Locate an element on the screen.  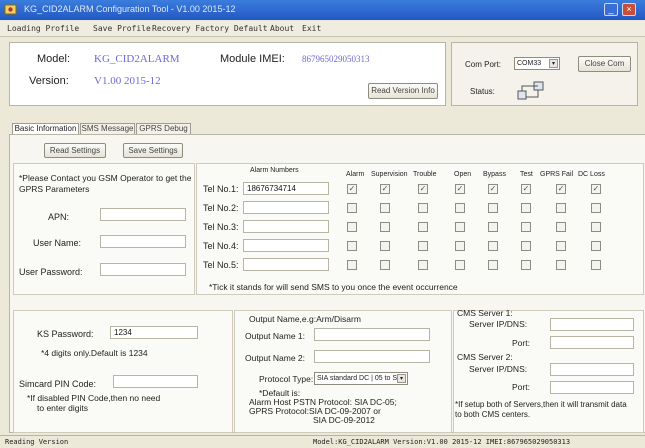
cms-server2-ip-field is located at coordinates (592, 369).